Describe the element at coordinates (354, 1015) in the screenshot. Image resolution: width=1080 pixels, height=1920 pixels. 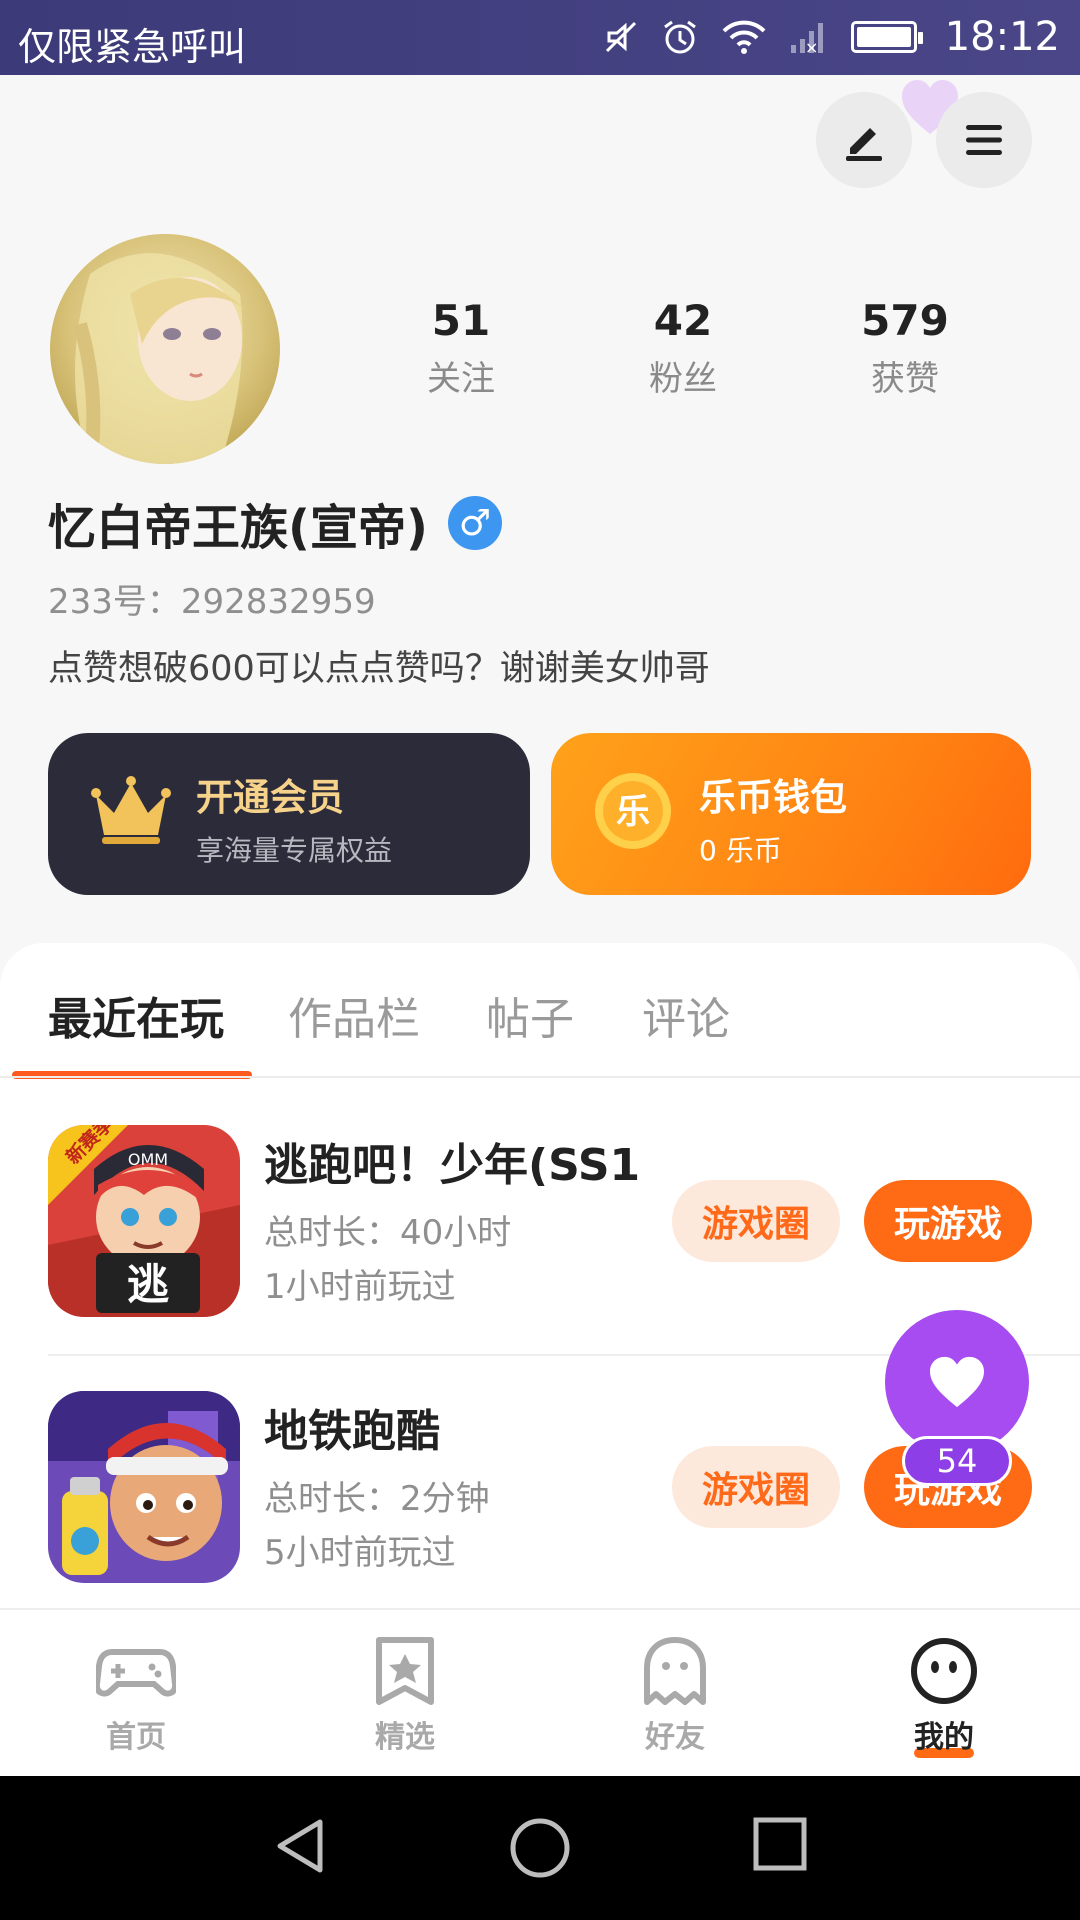
I see `tab-works: 作品栏` at that location.